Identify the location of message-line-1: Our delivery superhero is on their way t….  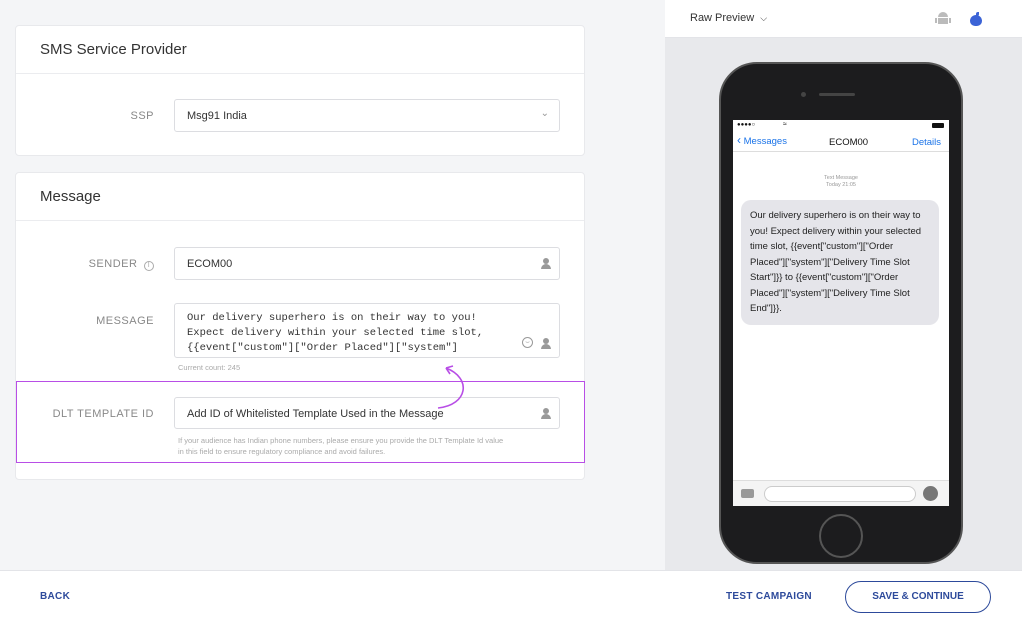
(332, 318).